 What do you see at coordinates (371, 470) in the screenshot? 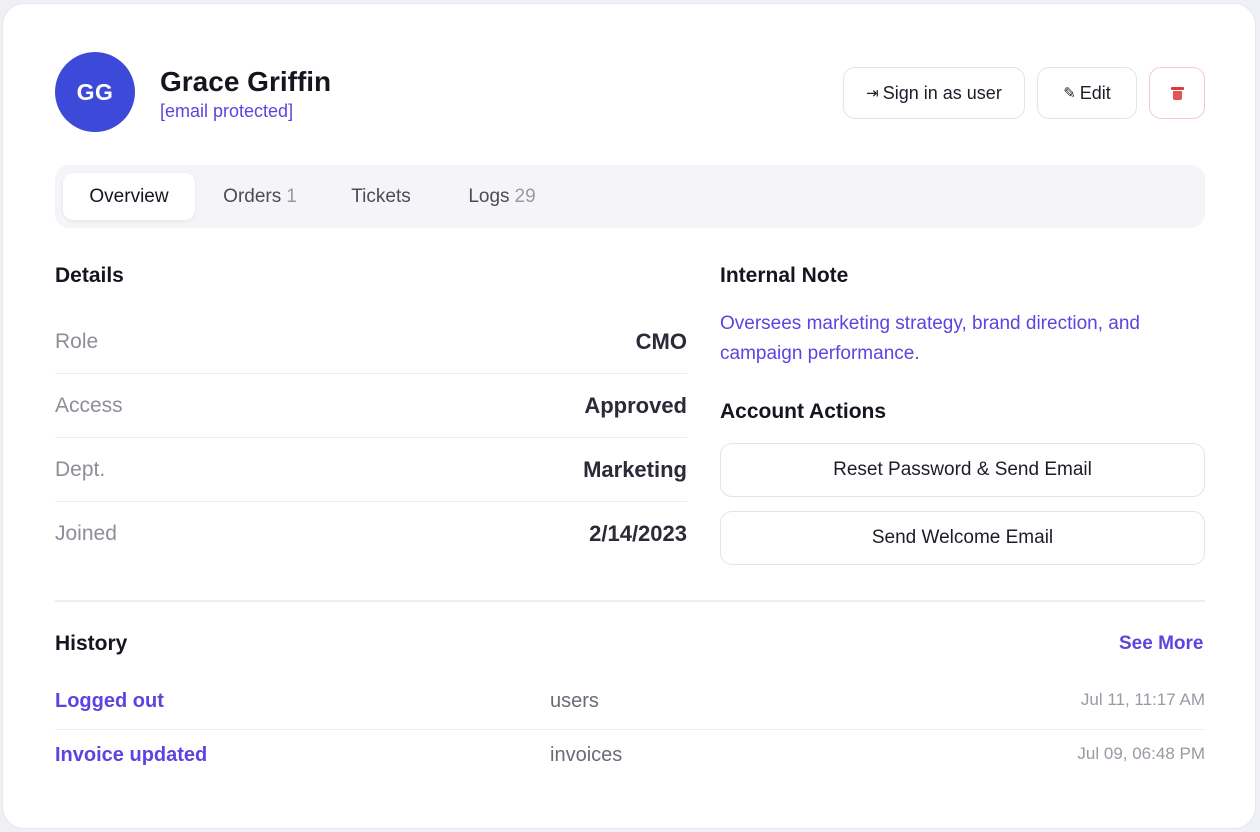
I see `detail-row-dept: Dept. Marketing` at bounding box center [371, 470].